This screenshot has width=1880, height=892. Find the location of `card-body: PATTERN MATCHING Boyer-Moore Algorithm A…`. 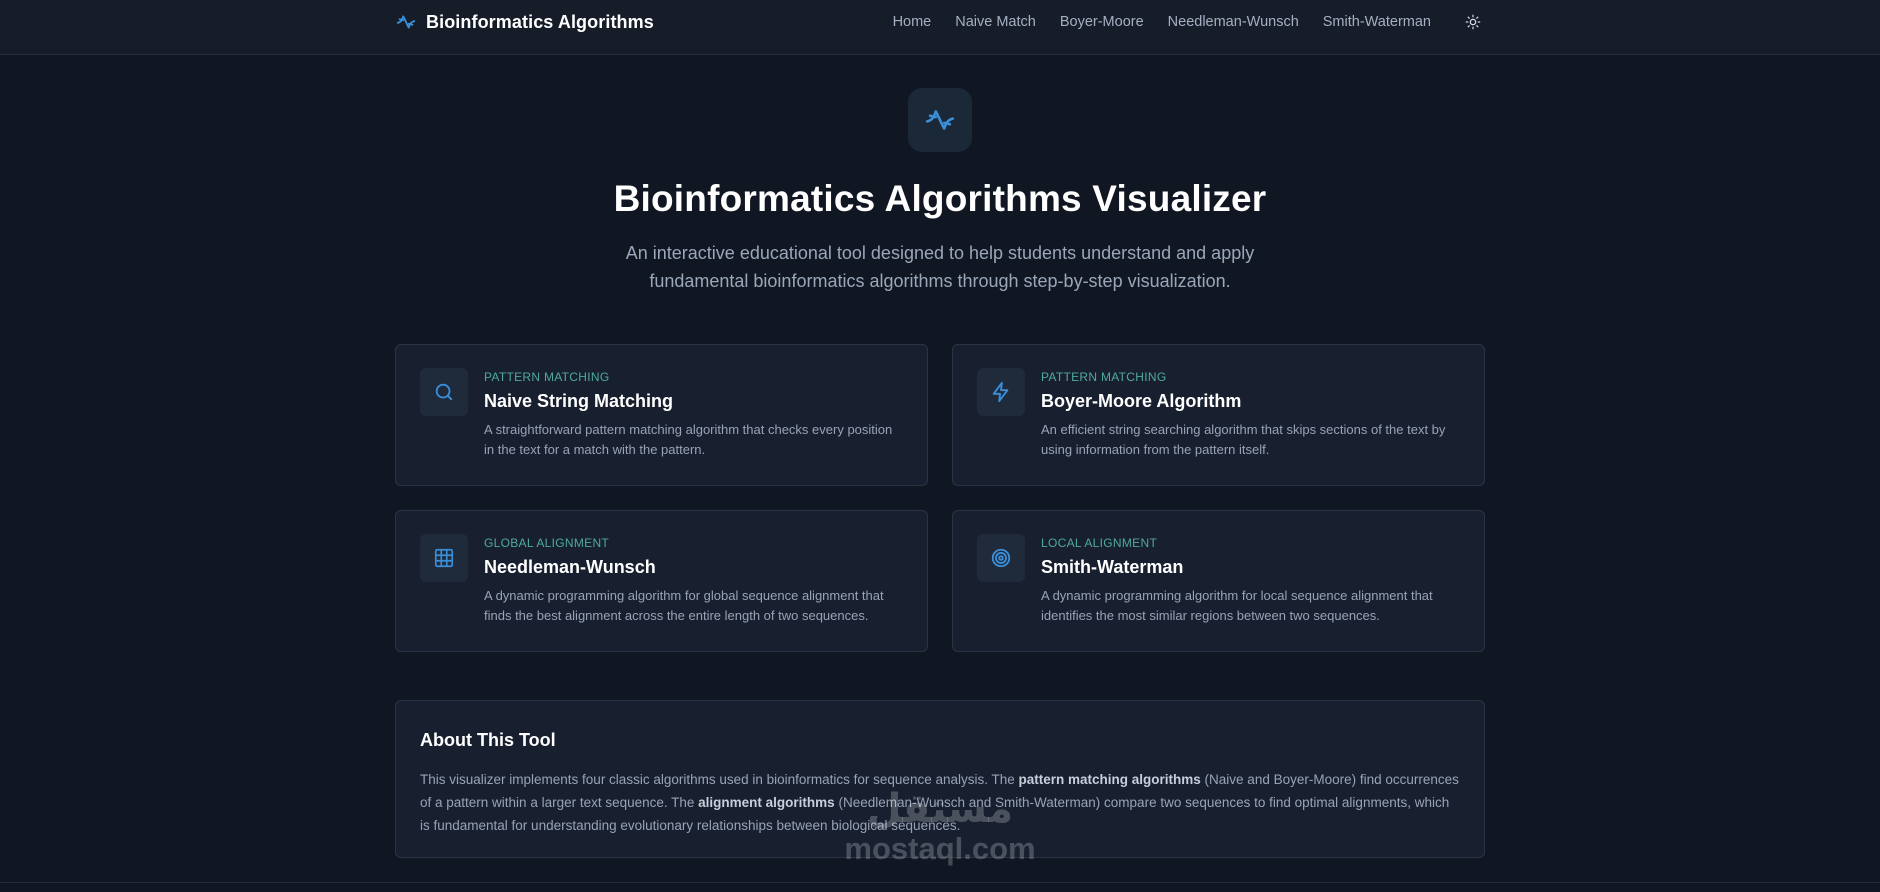

card-body: PATTERN MATCHING Boyer-Moore Algorithm A… is located at coordinates (1250, 415).